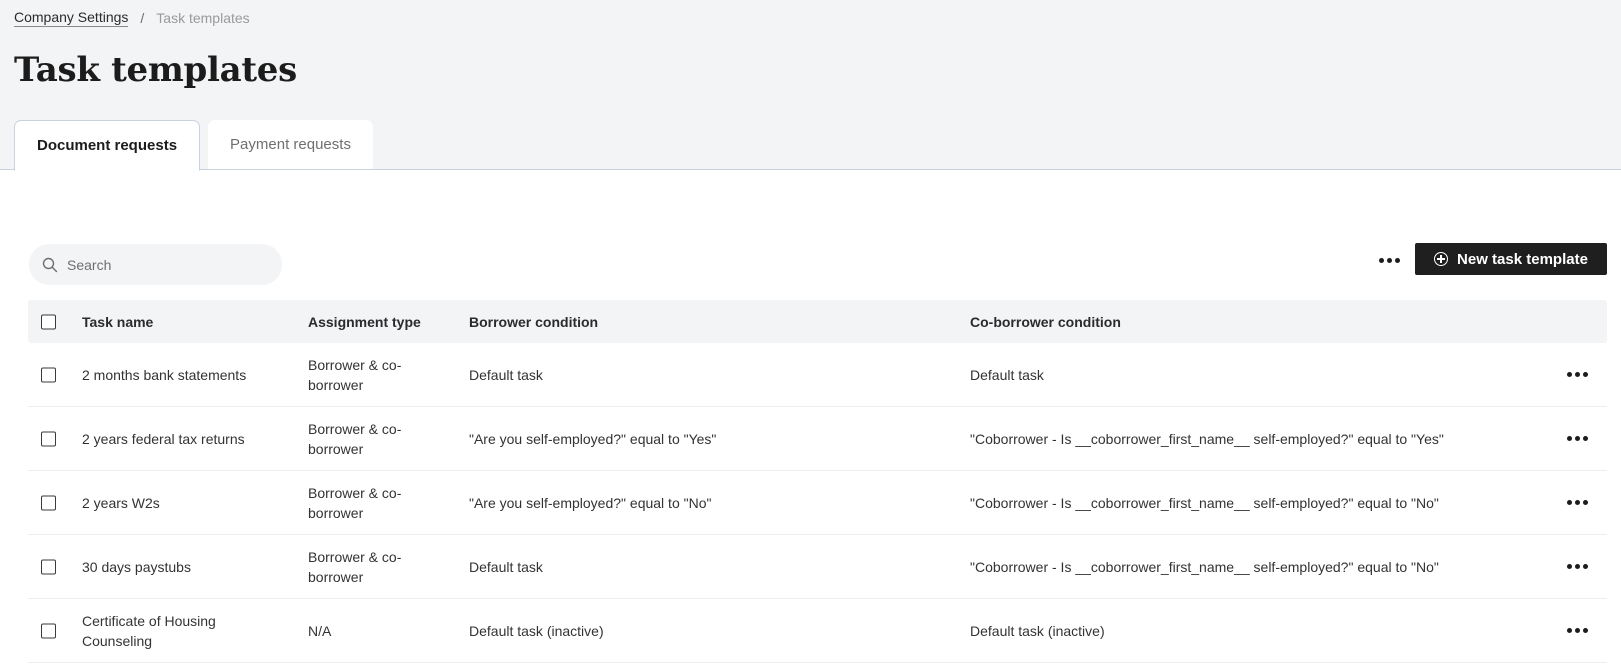 The image size is (1621, 668). Describe the element at coordinates (290, 144) in the screenshot. I see `tab-payment-requests: Payment requests` at that location.